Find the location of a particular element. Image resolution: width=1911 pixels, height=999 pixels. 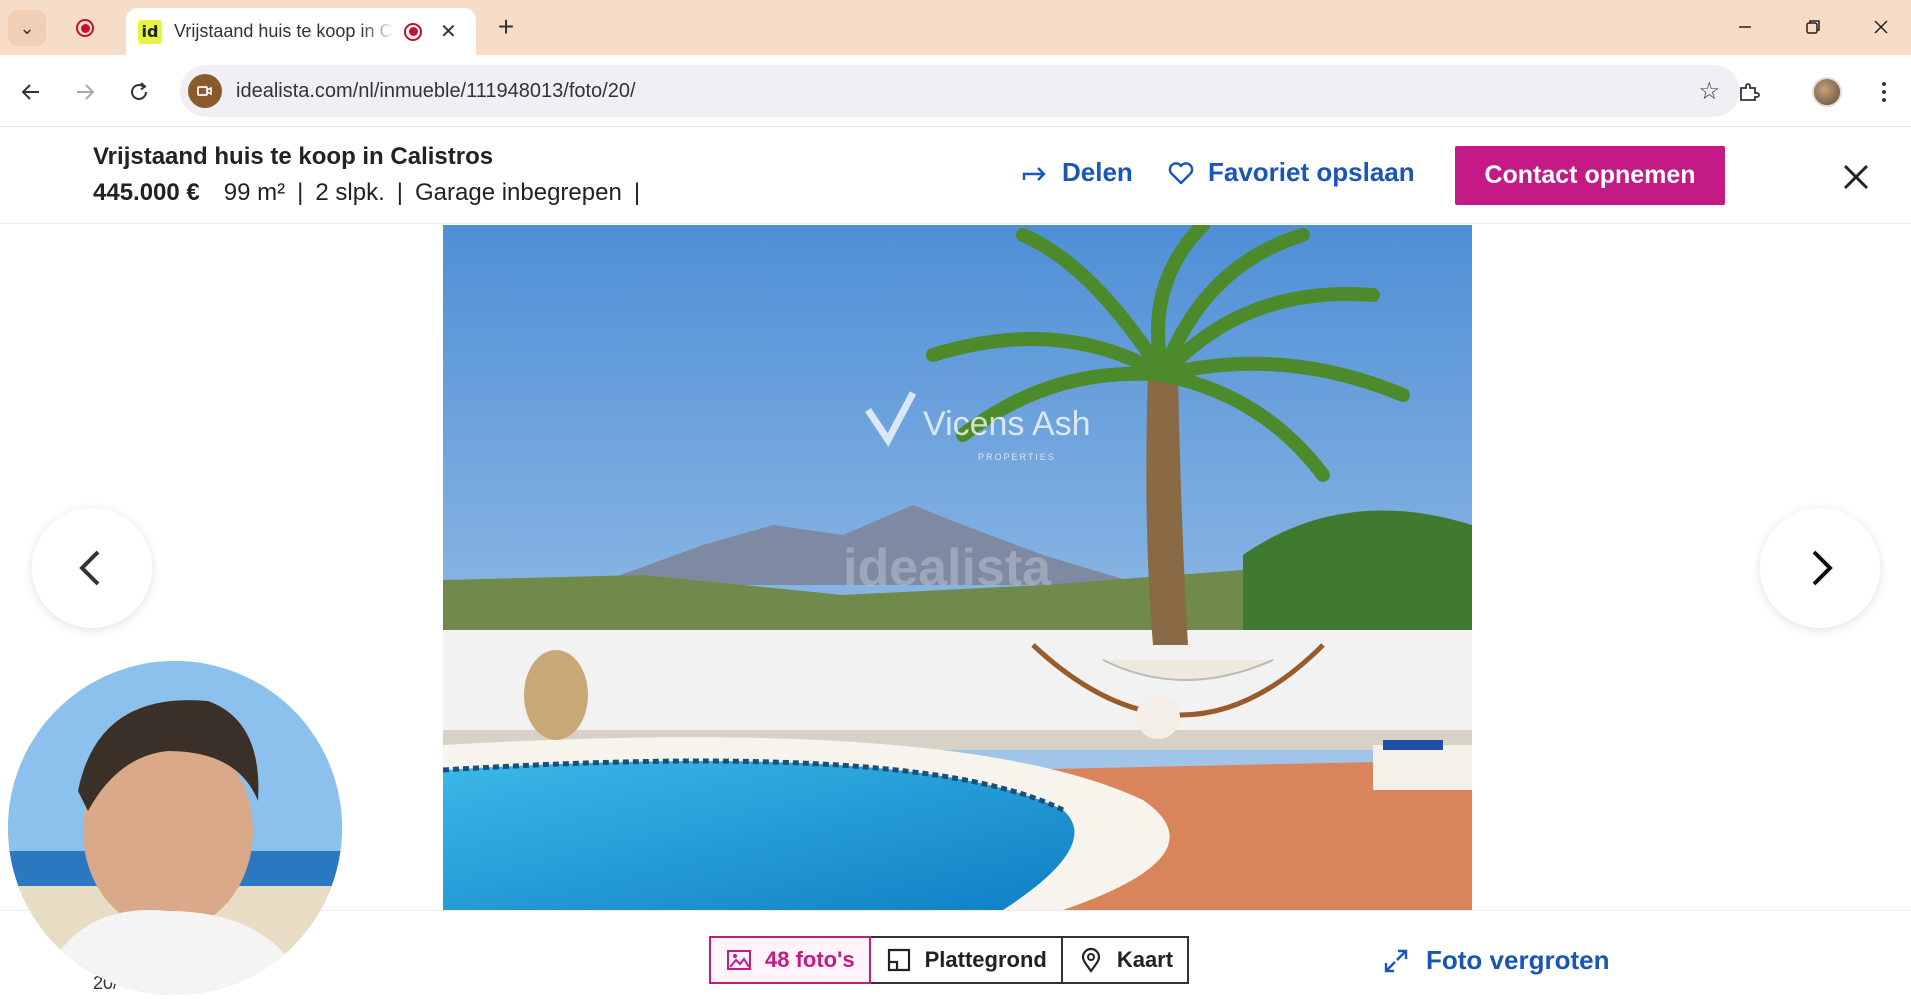

chevron-down-icon: ⌄ is located at coordinates (27, 27).